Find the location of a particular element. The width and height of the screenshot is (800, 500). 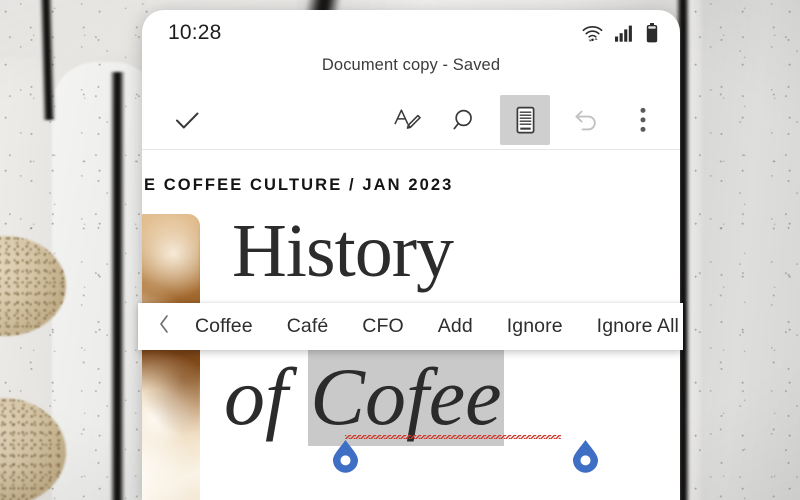

wifi-icon is located at coordinates (592, 33).